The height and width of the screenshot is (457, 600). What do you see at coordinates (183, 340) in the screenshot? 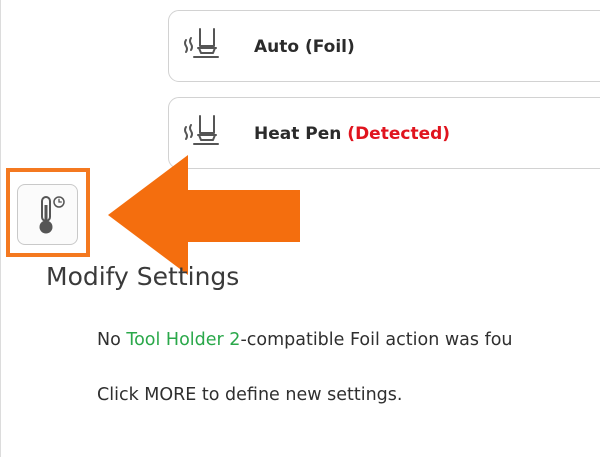
I see `tool-holder-name: Tool Holder 2` at bounding box center [183, 340].